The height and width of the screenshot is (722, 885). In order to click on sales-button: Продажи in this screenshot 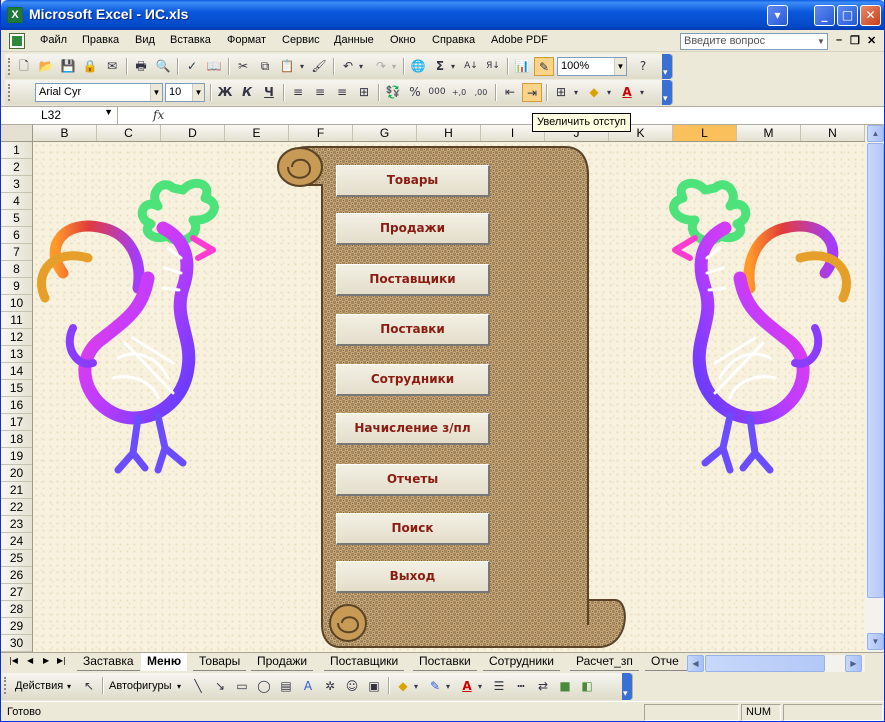, I will do `click(413, 229)`.